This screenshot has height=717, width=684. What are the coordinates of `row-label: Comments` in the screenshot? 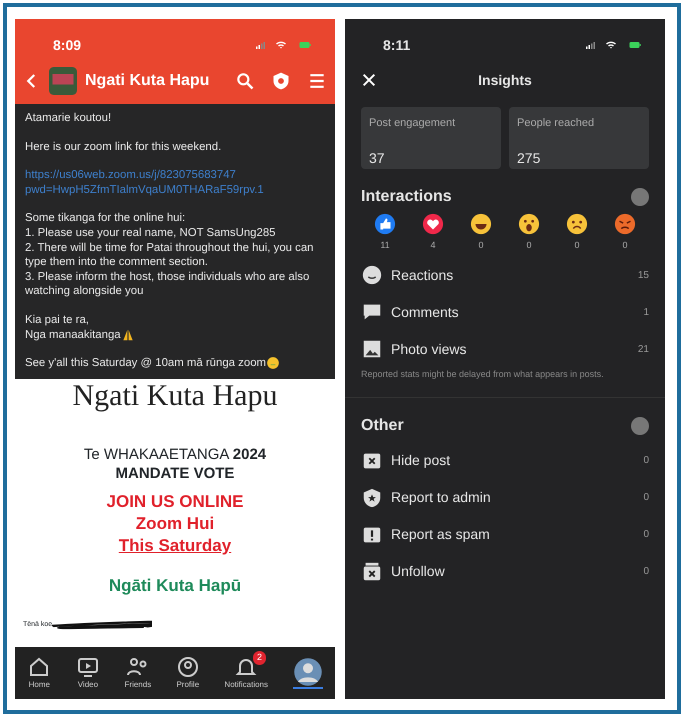 It's located at (425, 312).